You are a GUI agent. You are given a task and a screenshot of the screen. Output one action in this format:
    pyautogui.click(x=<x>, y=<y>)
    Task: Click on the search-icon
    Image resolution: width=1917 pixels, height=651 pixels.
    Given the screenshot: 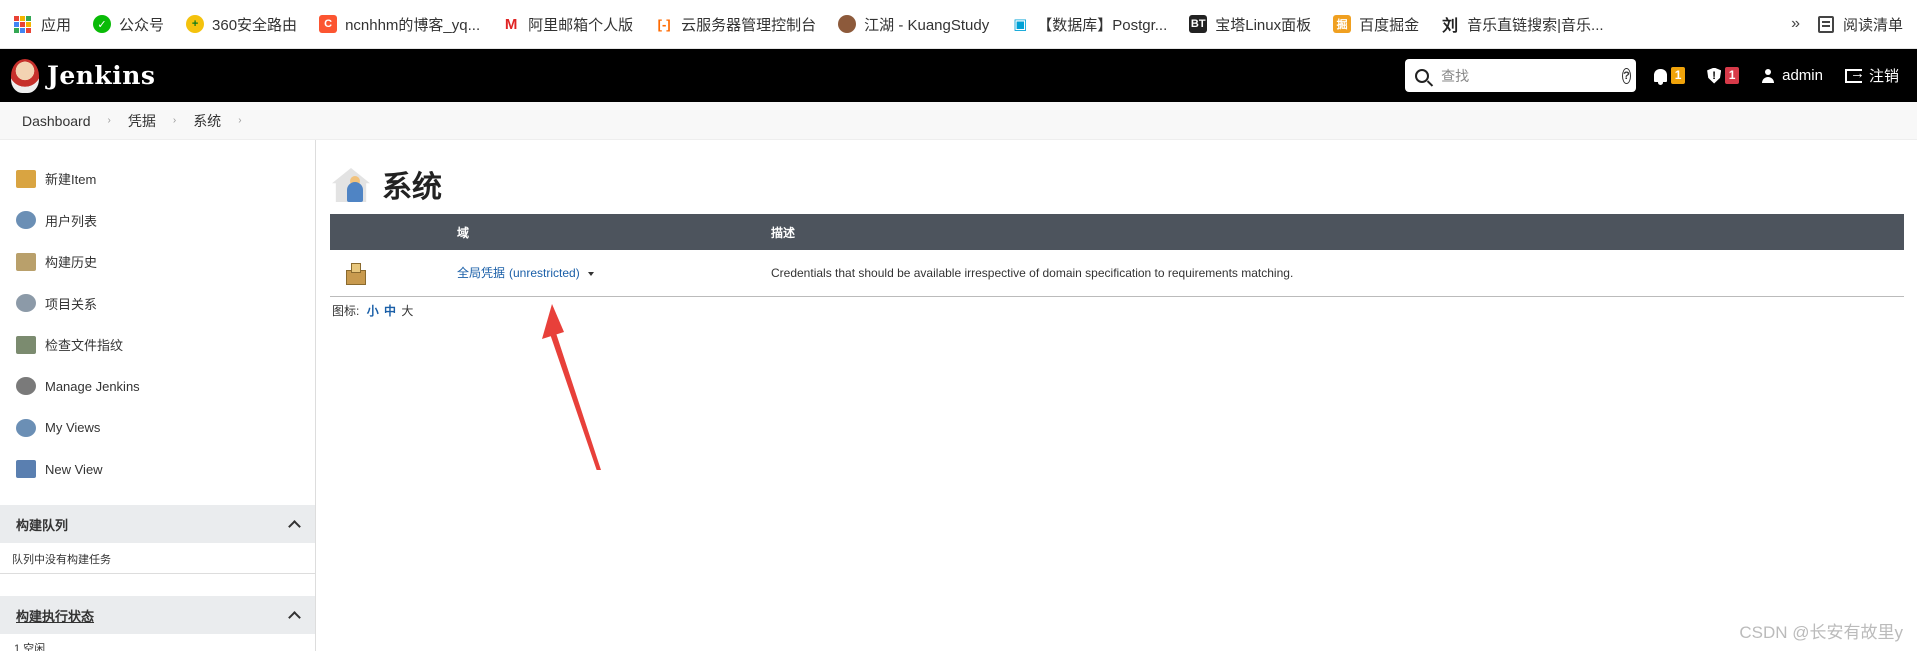 What is the action you would take?
    pyautogui.click(x=1422, y=75)
    